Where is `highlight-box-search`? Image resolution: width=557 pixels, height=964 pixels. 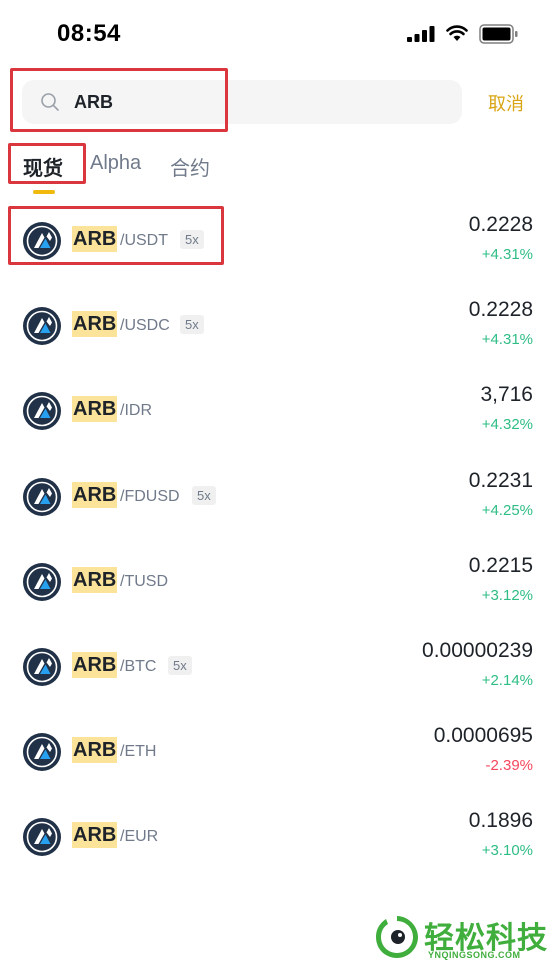 highlight-box-search is located at coordinates (119, 100).